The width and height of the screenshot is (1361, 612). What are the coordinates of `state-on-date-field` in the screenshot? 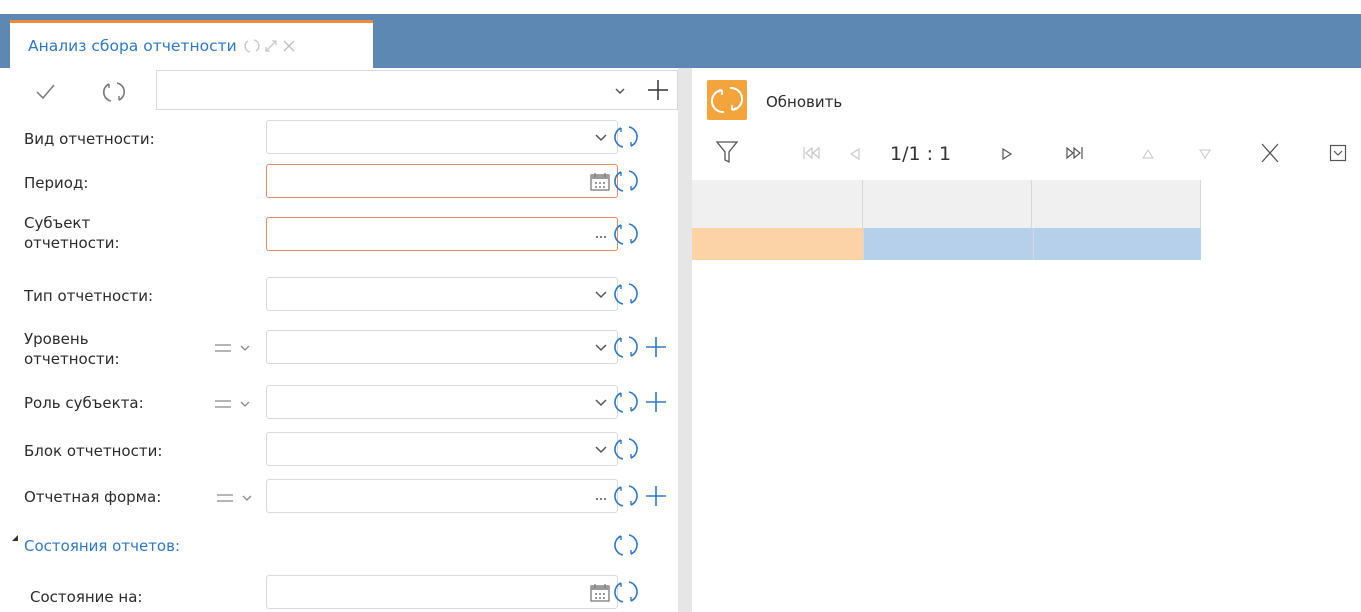 It's located at (442, 592).